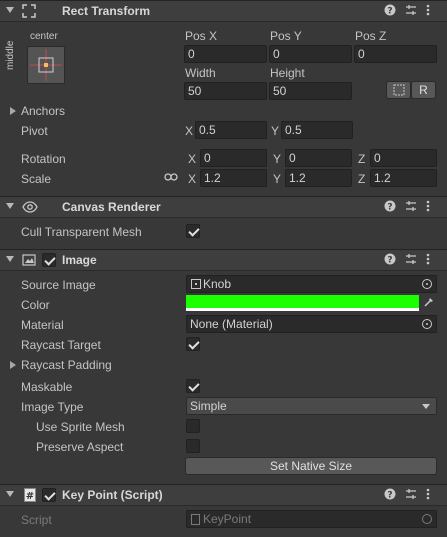 This screenshot has width=447, height=537. What do you see at coordinates (195, 519) in the screenshot?
I see `script-file-icon` at bounding box center [195, 519].